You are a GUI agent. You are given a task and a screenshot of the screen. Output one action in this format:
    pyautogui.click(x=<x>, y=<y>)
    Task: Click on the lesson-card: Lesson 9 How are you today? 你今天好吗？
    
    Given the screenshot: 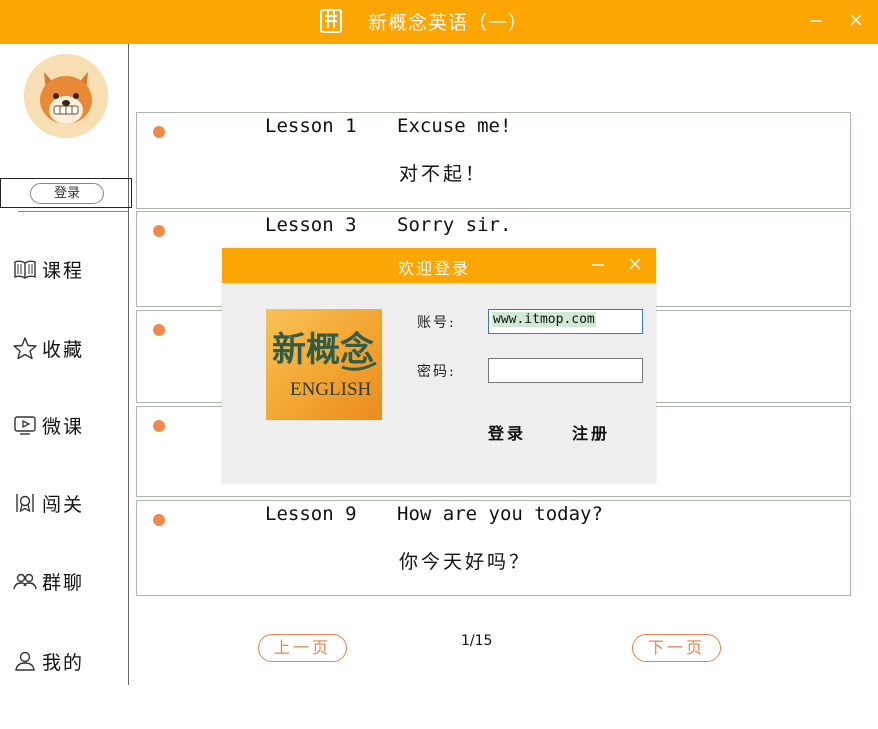 What is the action you would take?
    pyautogui.click(x=493, y=548)
    